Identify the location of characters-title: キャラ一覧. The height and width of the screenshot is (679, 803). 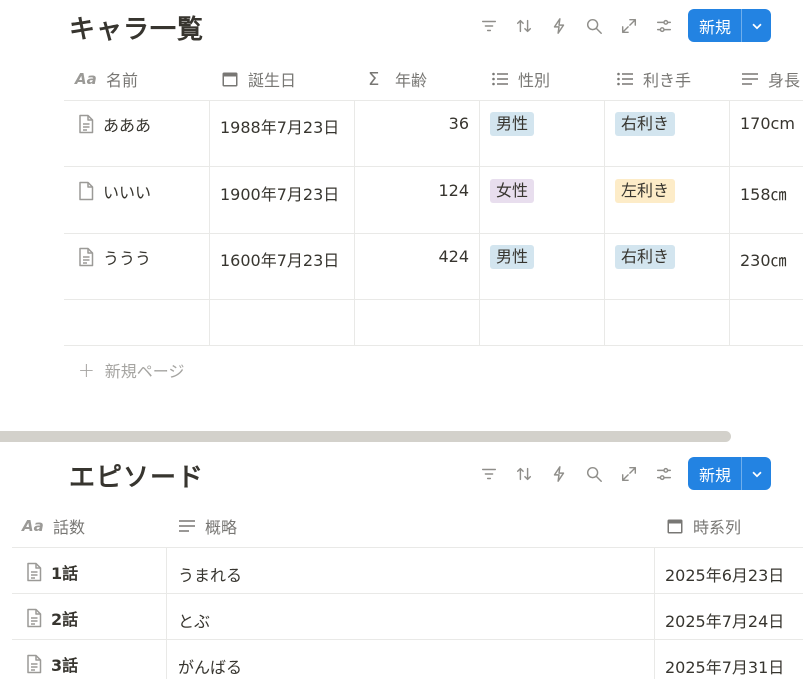
(137, 30).